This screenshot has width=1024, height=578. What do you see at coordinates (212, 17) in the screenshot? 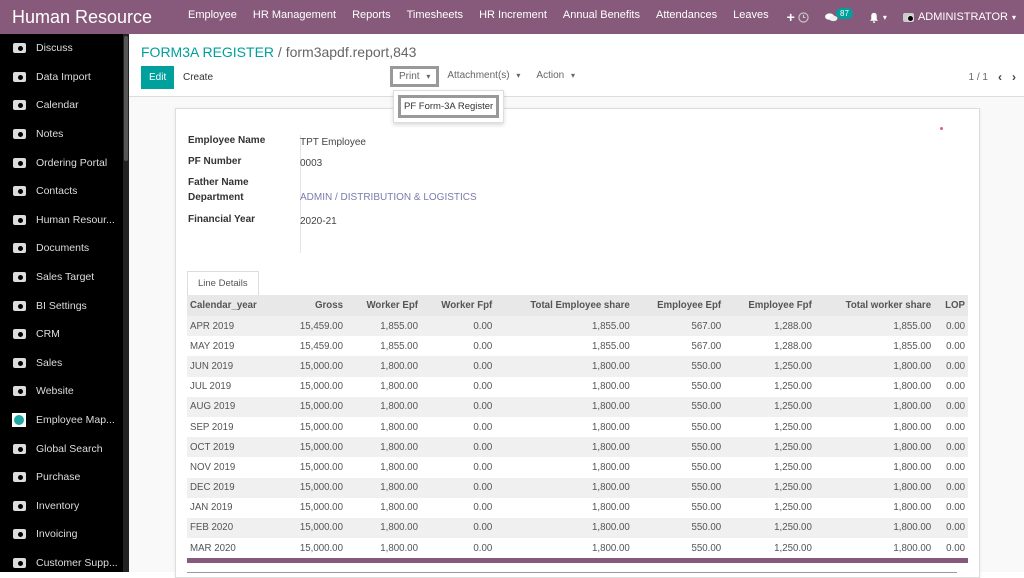
I see `menu-item-employee: Employee` at bounding box center [212, 17].